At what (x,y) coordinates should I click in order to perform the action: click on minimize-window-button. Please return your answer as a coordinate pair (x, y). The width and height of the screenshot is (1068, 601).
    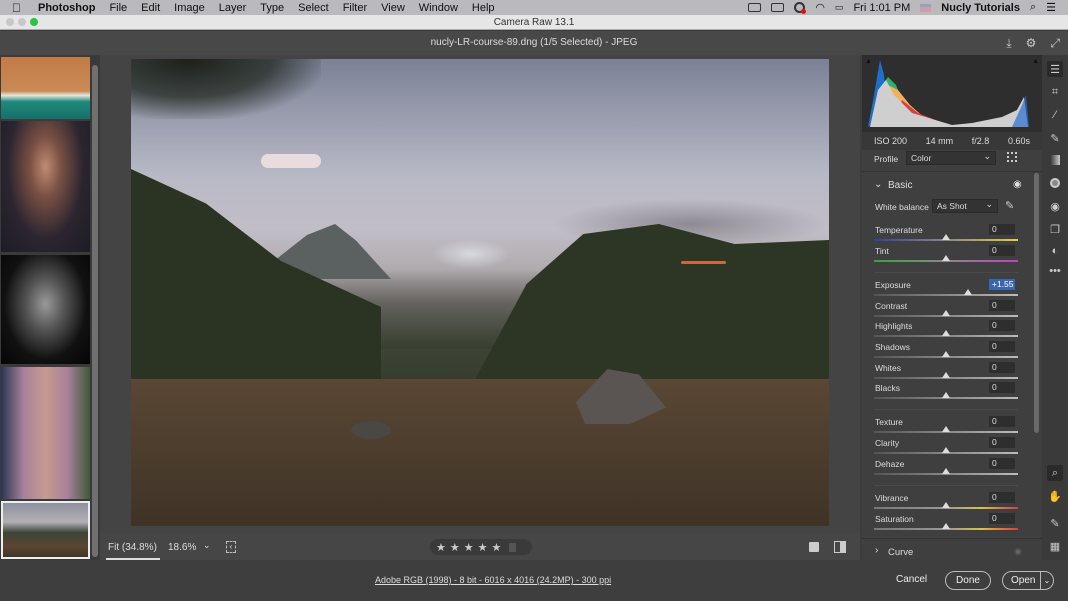
    Looking at the image, I should click on (22, 22).